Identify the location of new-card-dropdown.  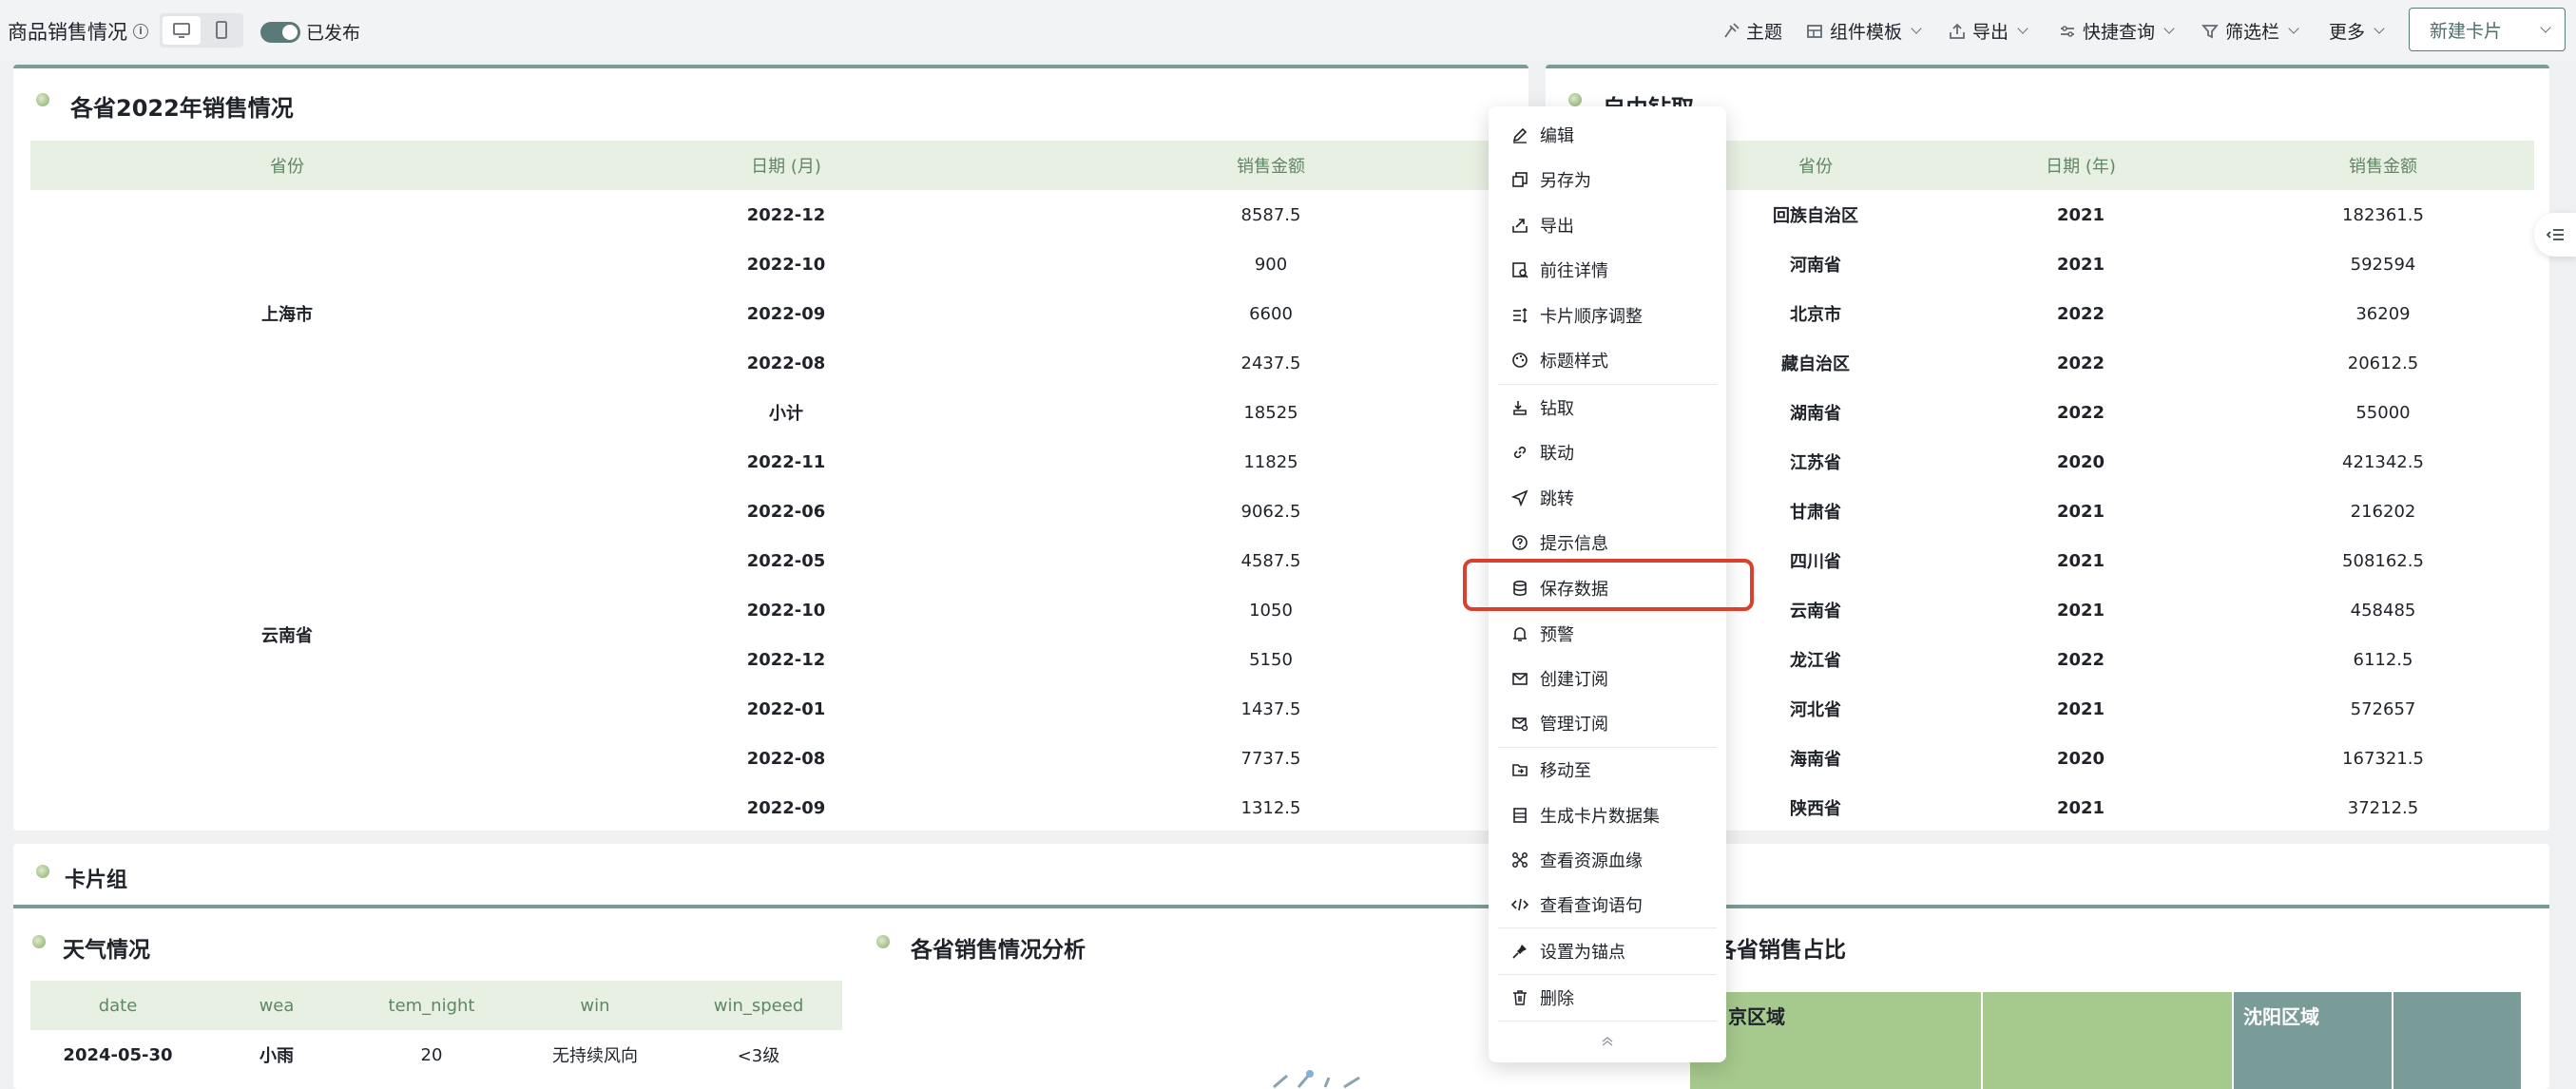
(2544, 29).